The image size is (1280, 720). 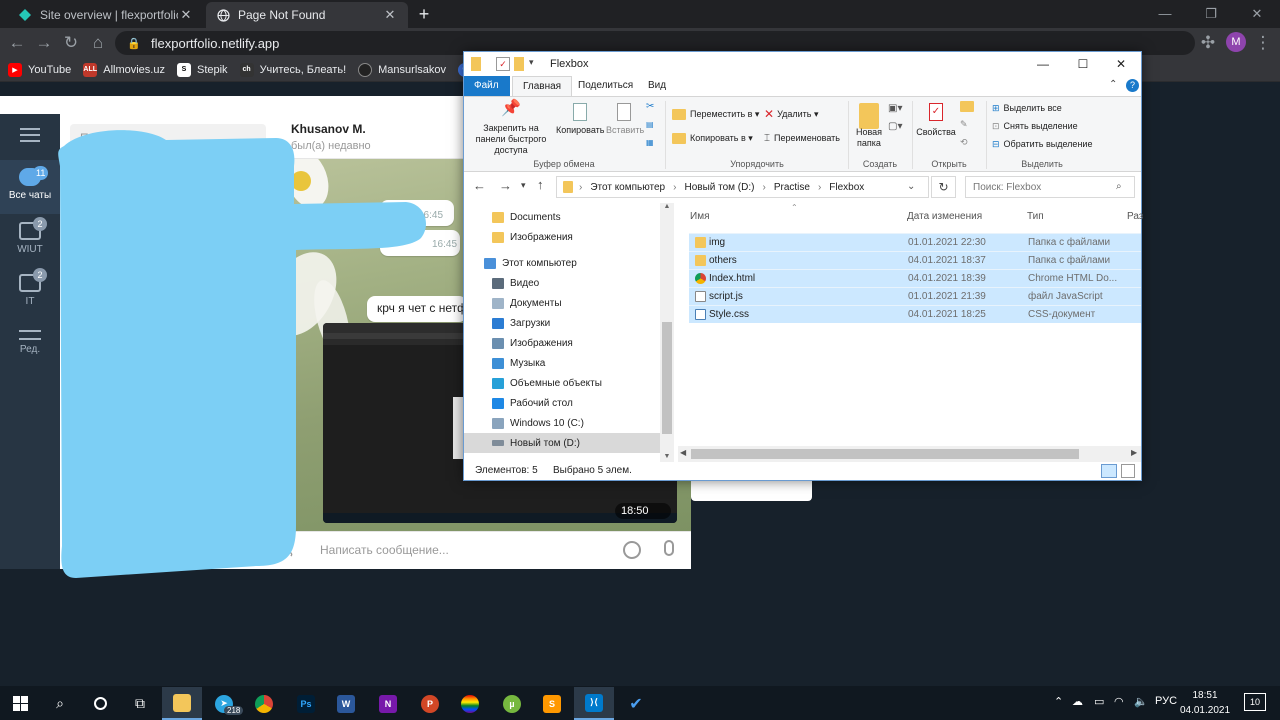 I want to click on recent-locations-icon: ▾, so click(x=523, y=185).